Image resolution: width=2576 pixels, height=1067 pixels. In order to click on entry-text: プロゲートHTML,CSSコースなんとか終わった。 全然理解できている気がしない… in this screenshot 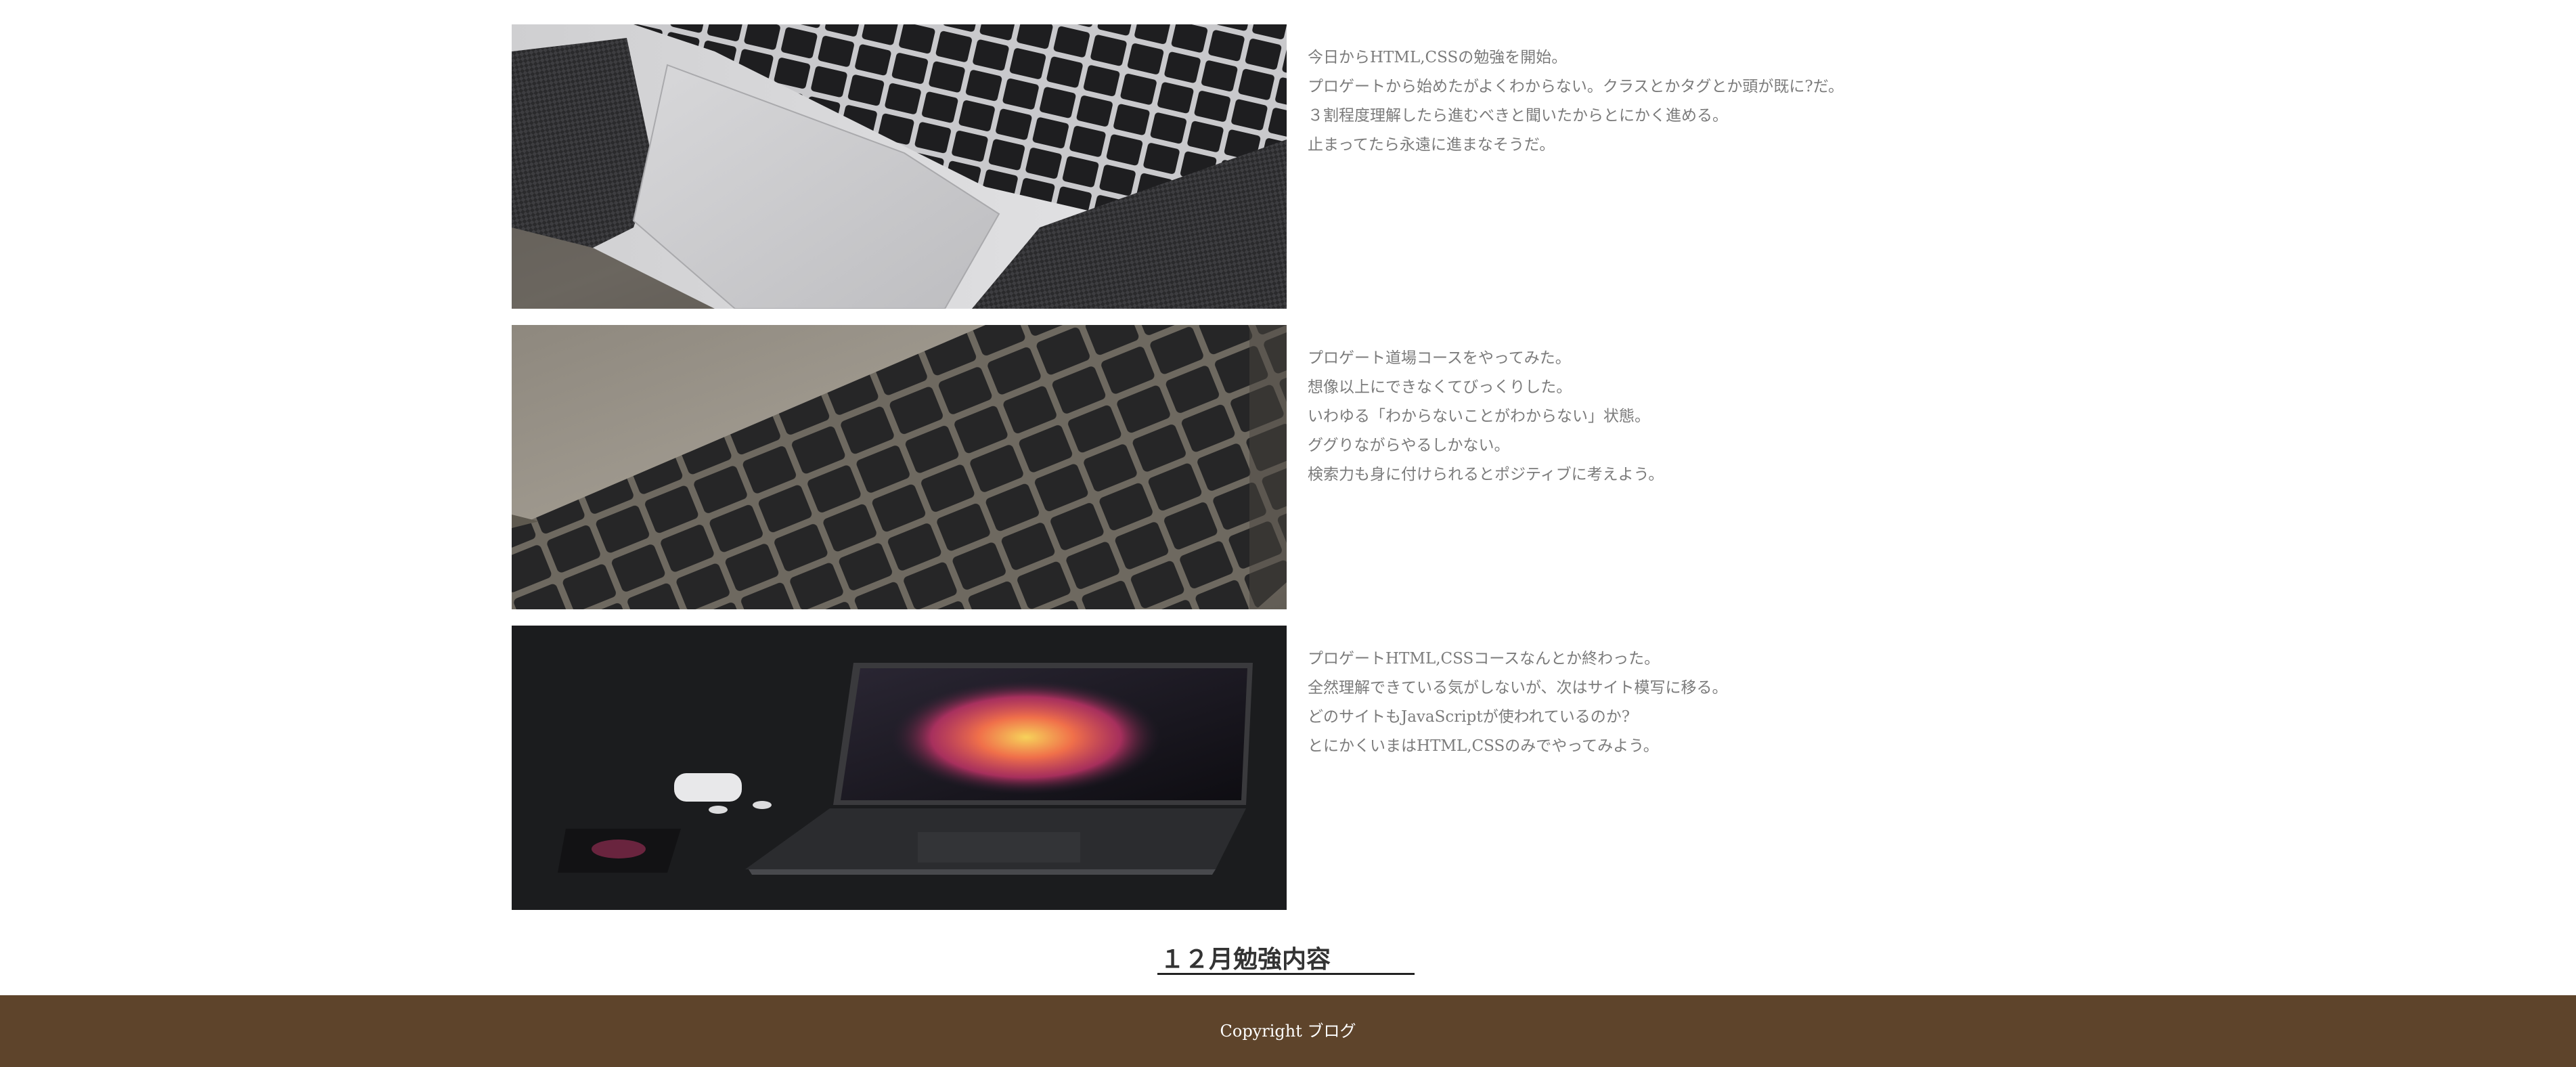, I will do `click(1646, 703)`.